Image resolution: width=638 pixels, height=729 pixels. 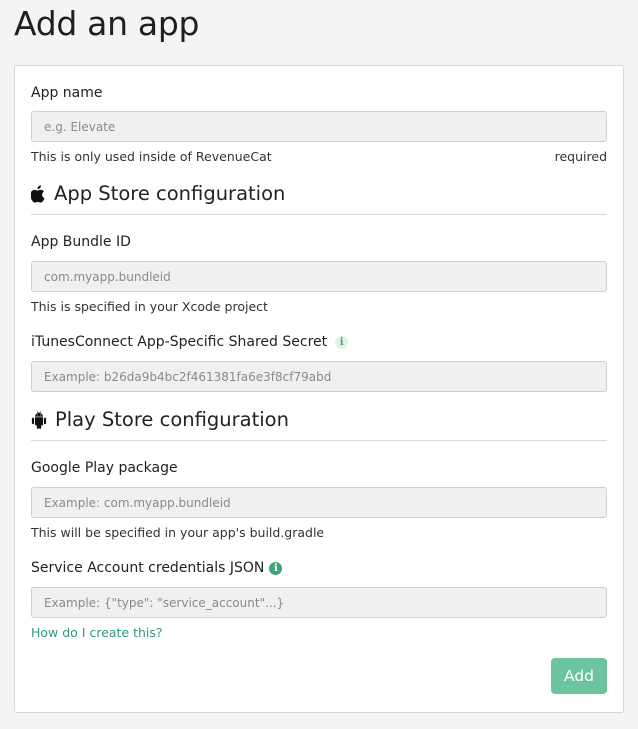 What do you see at coordinates (179, 342) in the screenshot?
I see `shared-secret-label: iTunesConnect App-Specific Shared Secret` at bounding box center [179, 342].